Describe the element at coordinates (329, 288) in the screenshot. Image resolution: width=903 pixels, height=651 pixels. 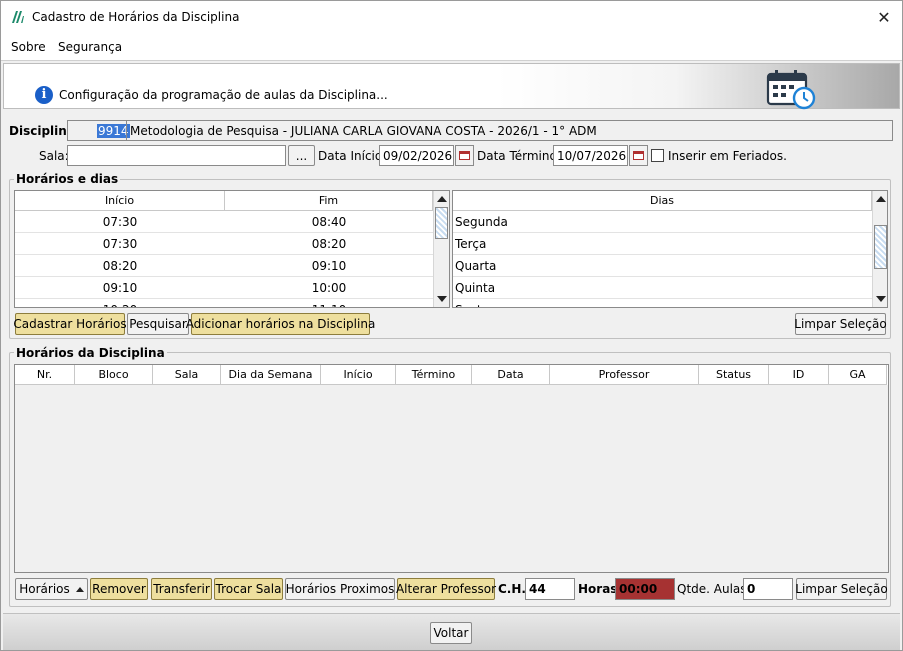
I see `cell-fim: 10:00` at that location.